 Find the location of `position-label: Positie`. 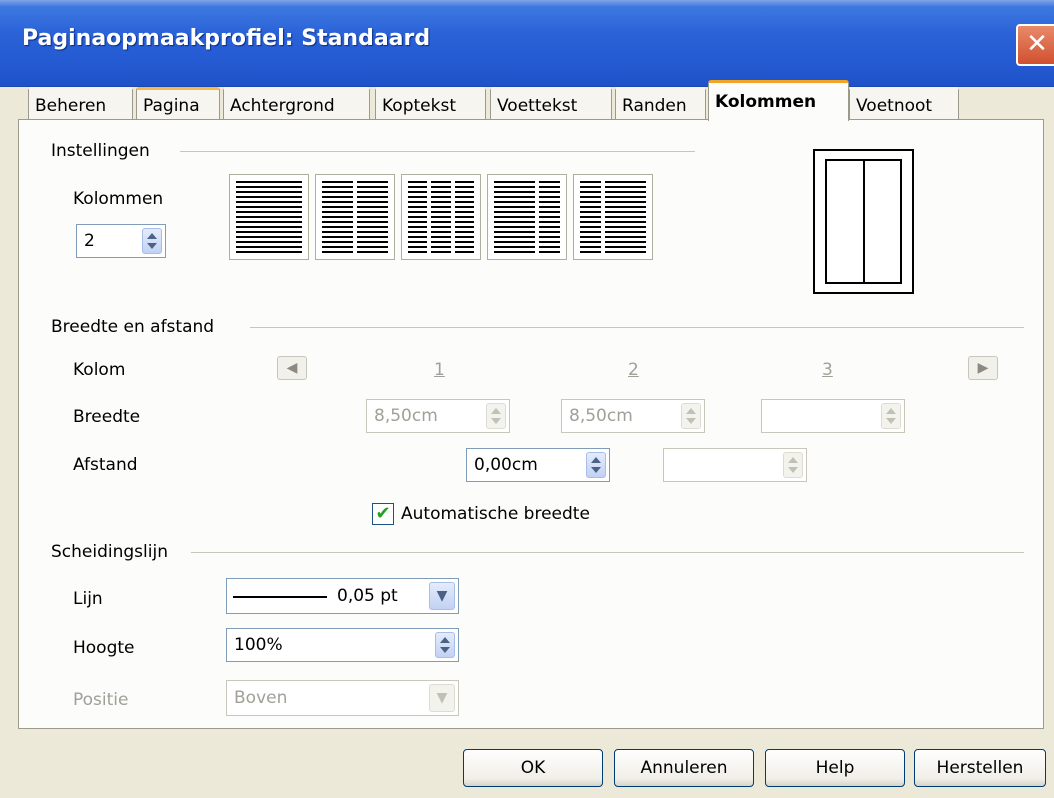

position-label: Positie is located at coordinates (101, 700).